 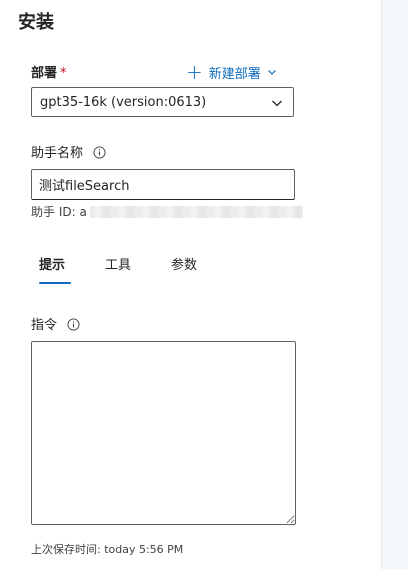 I want to click on new-deployment-button: + 新建部署, so click(x=231, y=72).